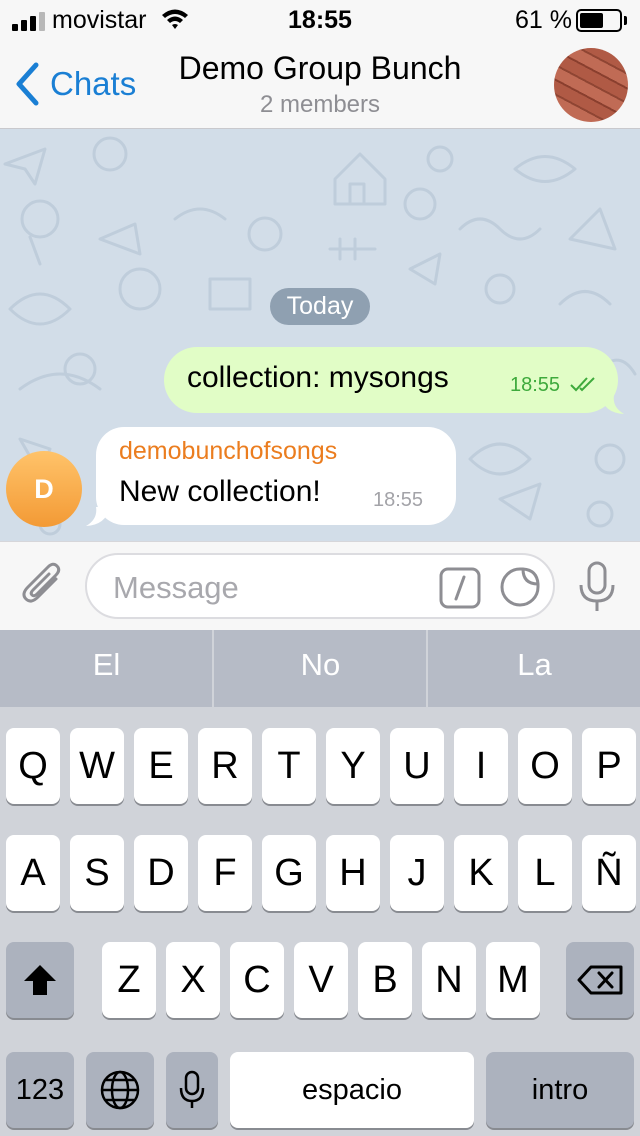 This screenshot has width=640, height=1136. What do you see at coordinates (161, 873) in the screenshot?
I see `key-d: D` at bounding box center [161, 873].